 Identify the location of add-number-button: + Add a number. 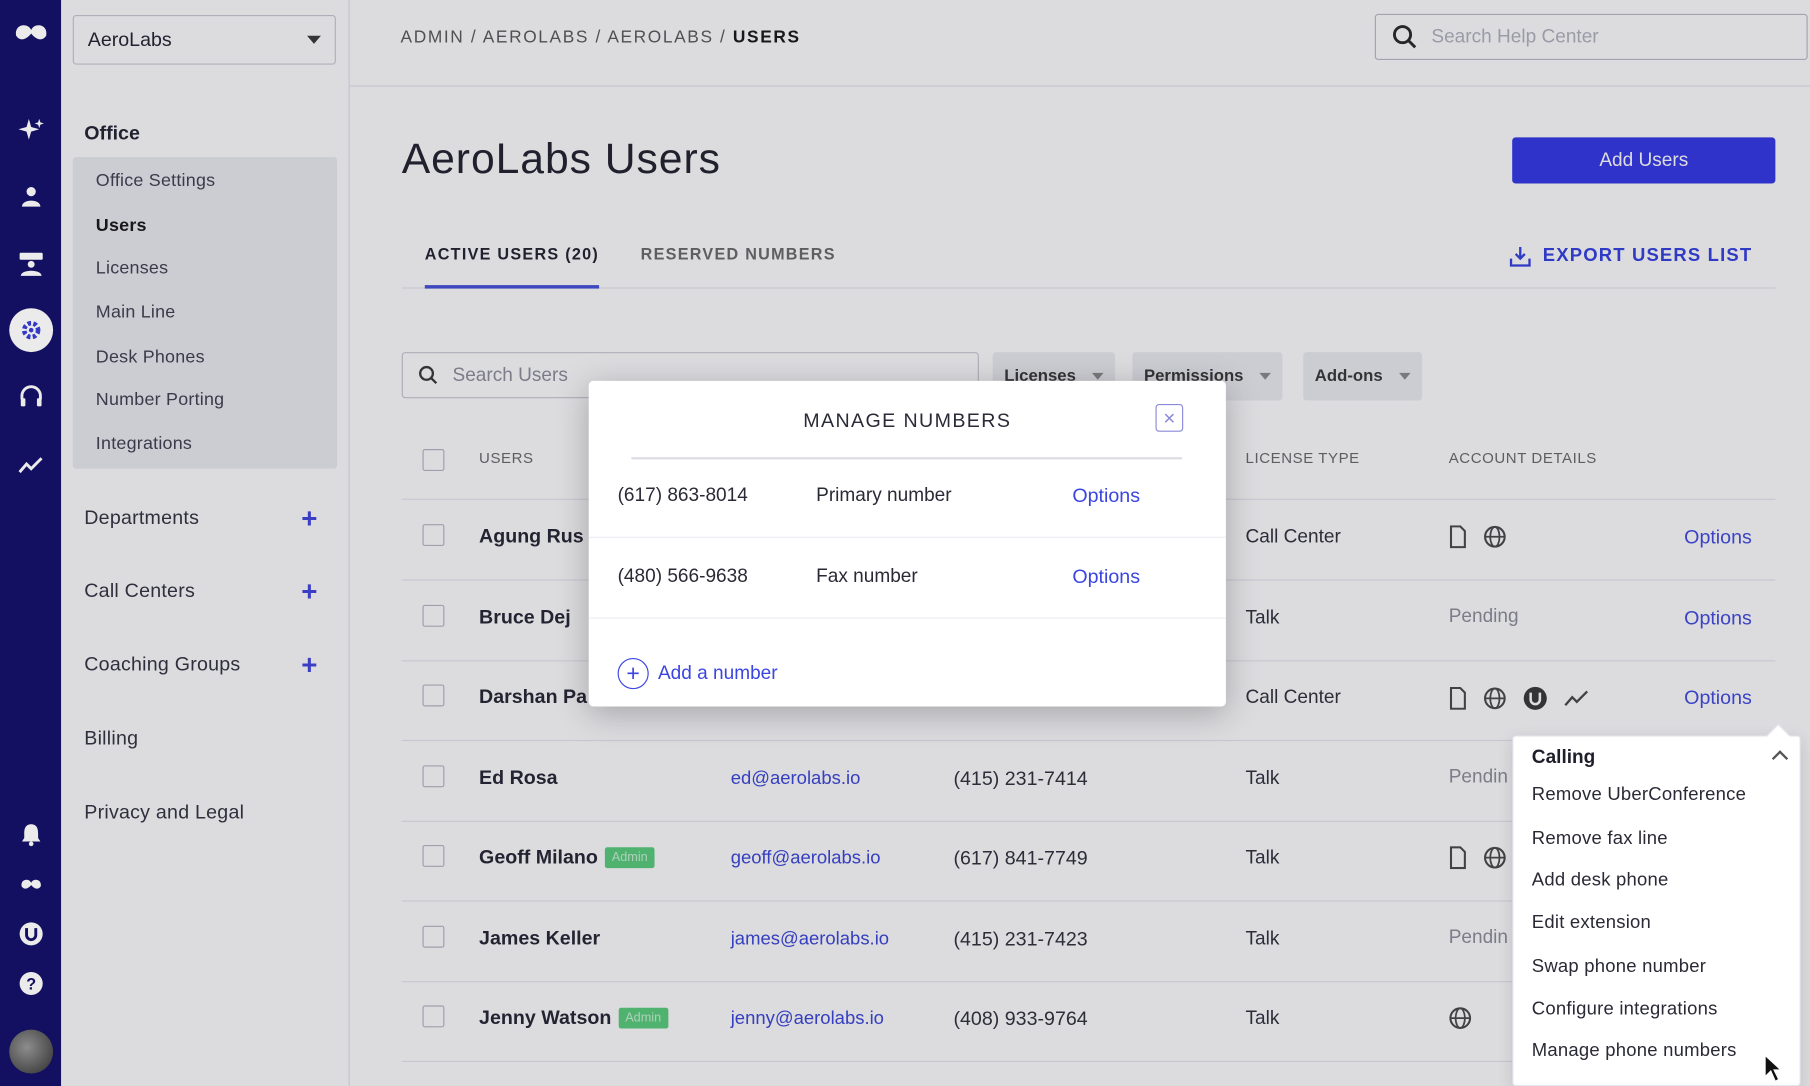
(697, 673).